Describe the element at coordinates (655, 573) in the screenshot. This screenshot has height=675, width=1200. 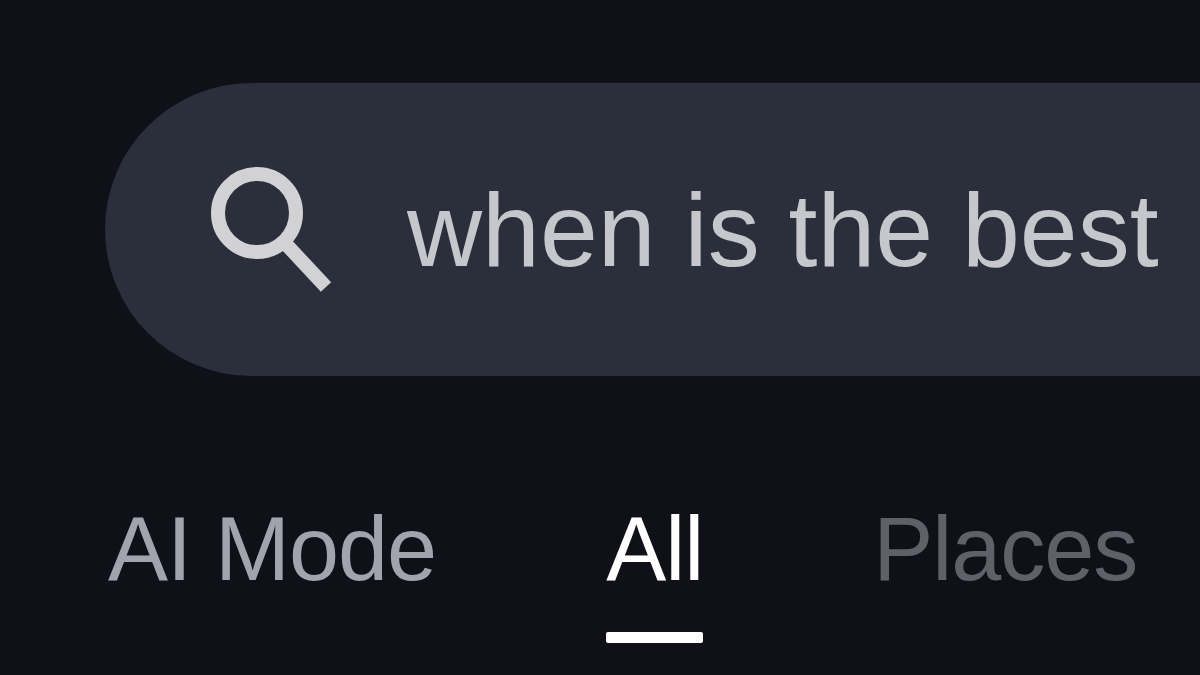
I see `tab: All` at that location.